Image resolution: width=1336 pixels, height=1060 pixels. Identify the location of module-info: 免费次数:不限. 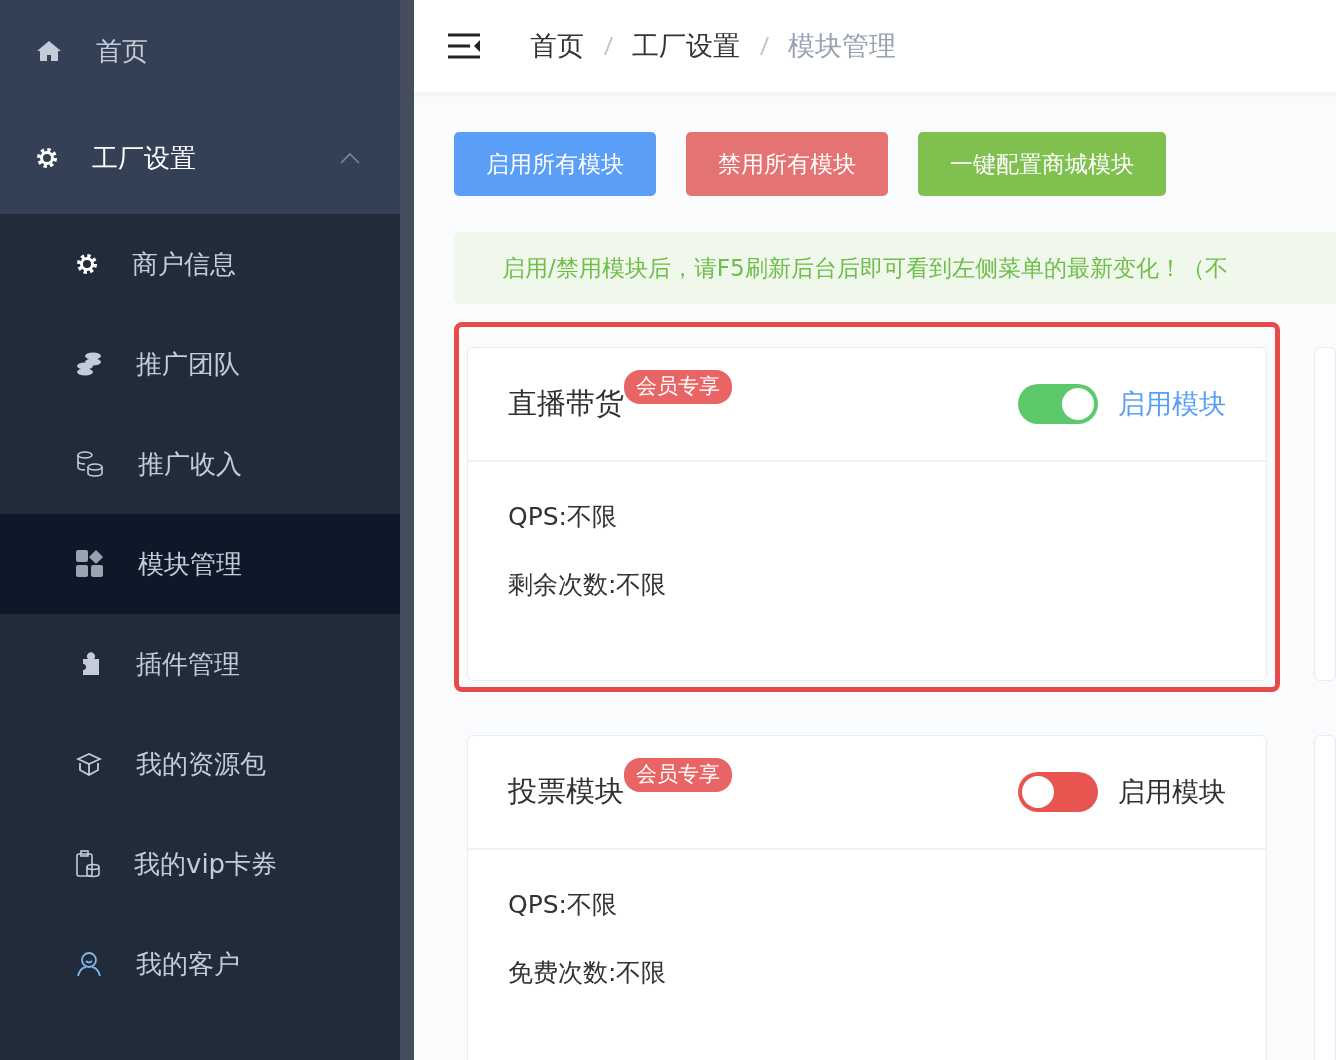
(587, 972).